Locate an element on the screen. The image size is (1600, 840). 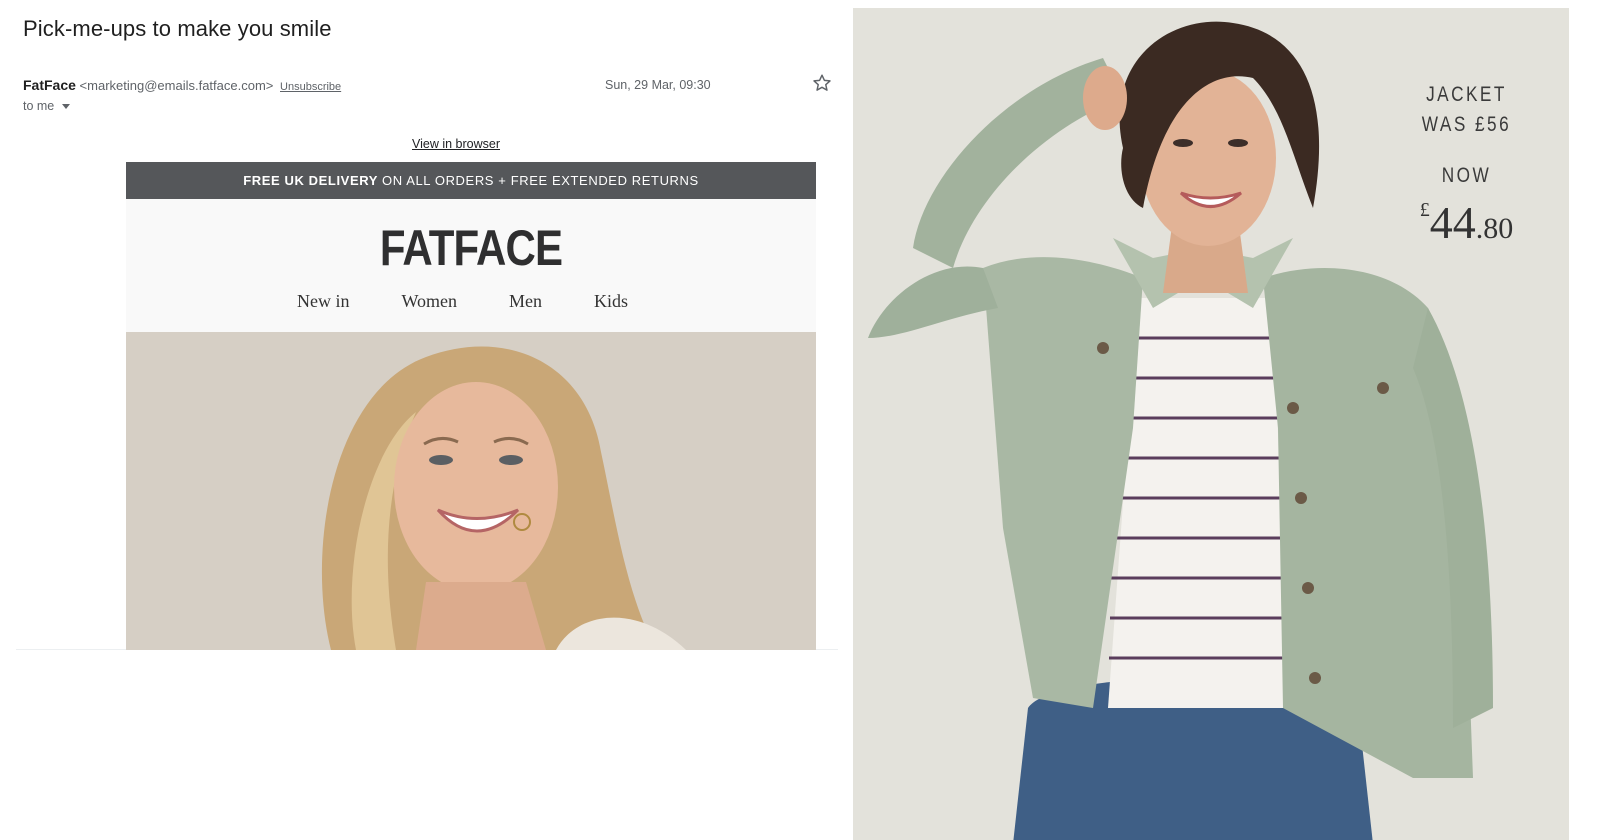
brand-header: FATFACE New in Women Men Kids is located at coordinates (471, 265).